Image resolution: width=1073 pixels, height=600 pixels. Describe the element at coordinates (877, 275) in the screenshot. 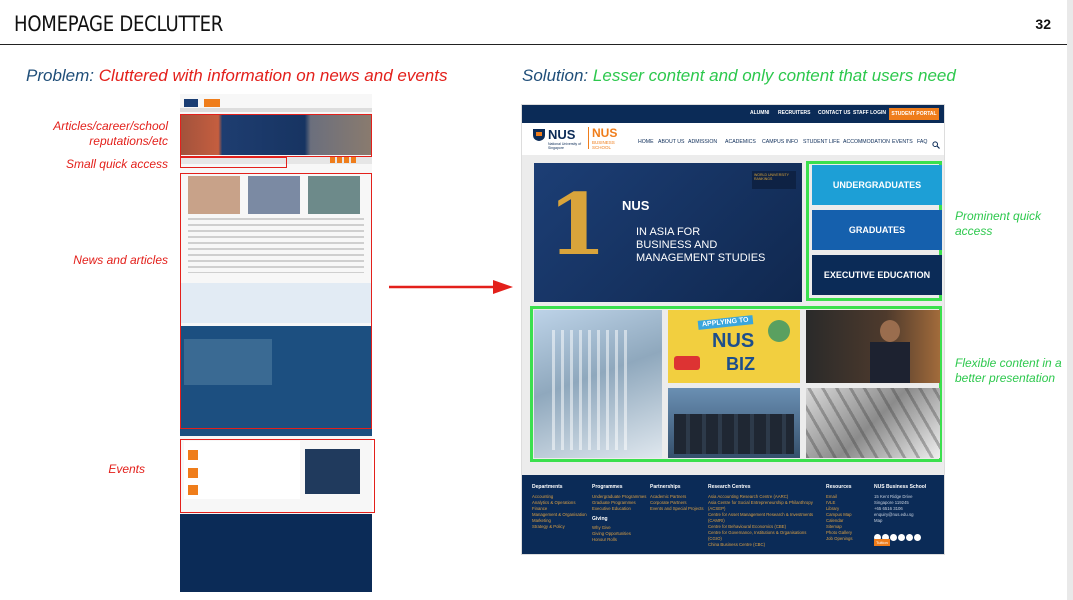

I see `quick-access-executive-education: EXECUTIVE EDUCATION` at that location.